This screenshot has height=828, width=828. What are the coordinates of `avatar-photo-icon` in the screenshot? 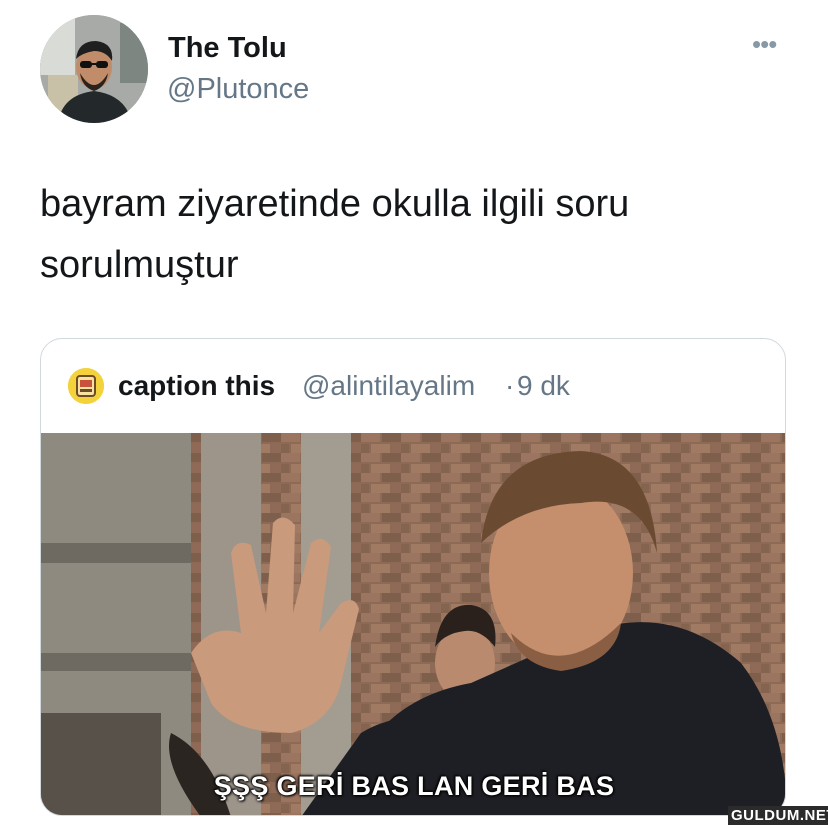 It's located at (94, 69).